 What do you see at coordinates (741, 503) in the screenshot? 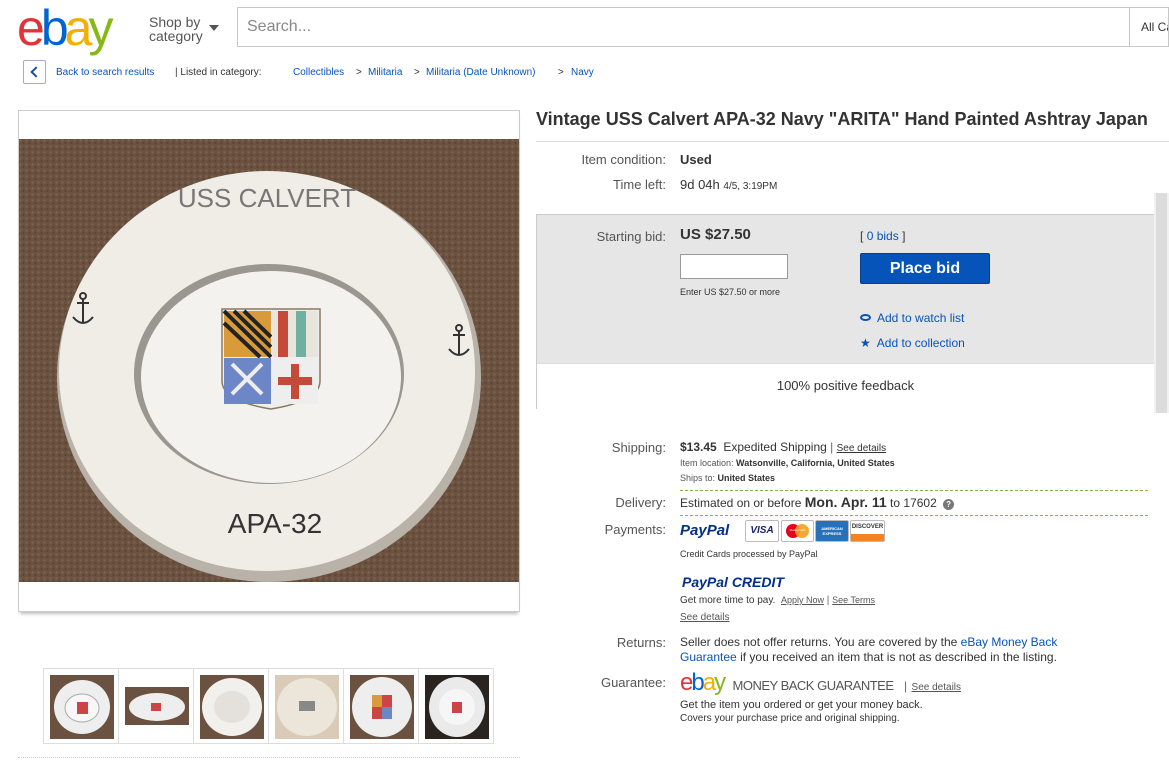
I see `delivery-prefix: Estimated on or before` at bounding box center [741, 503].